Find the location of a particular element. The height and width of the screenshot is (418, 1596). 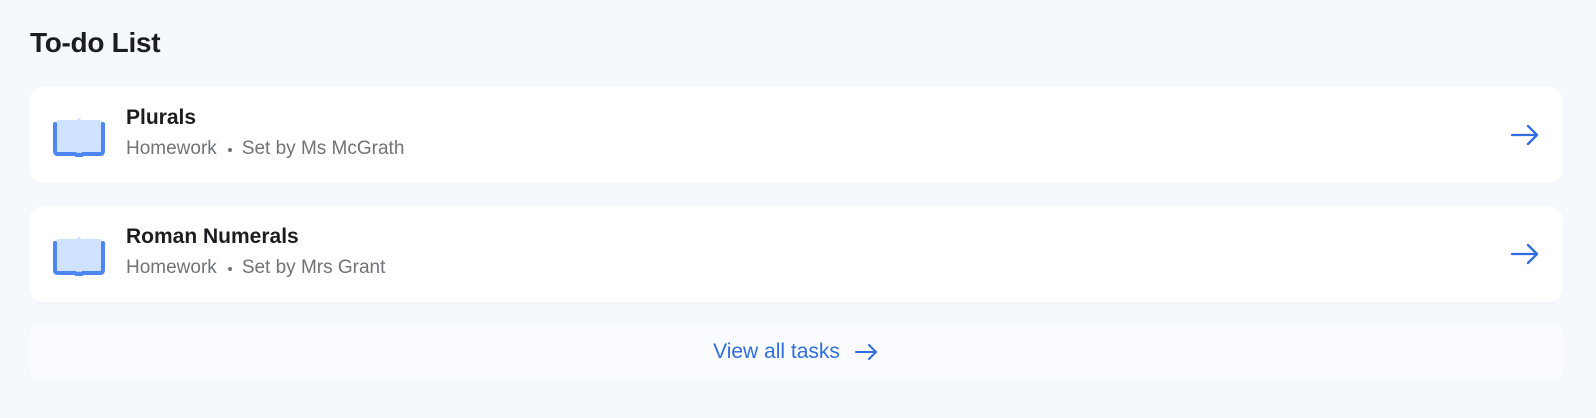

task-meta: Homework Set by Ms McGrath is located at coordinates (265, 149).